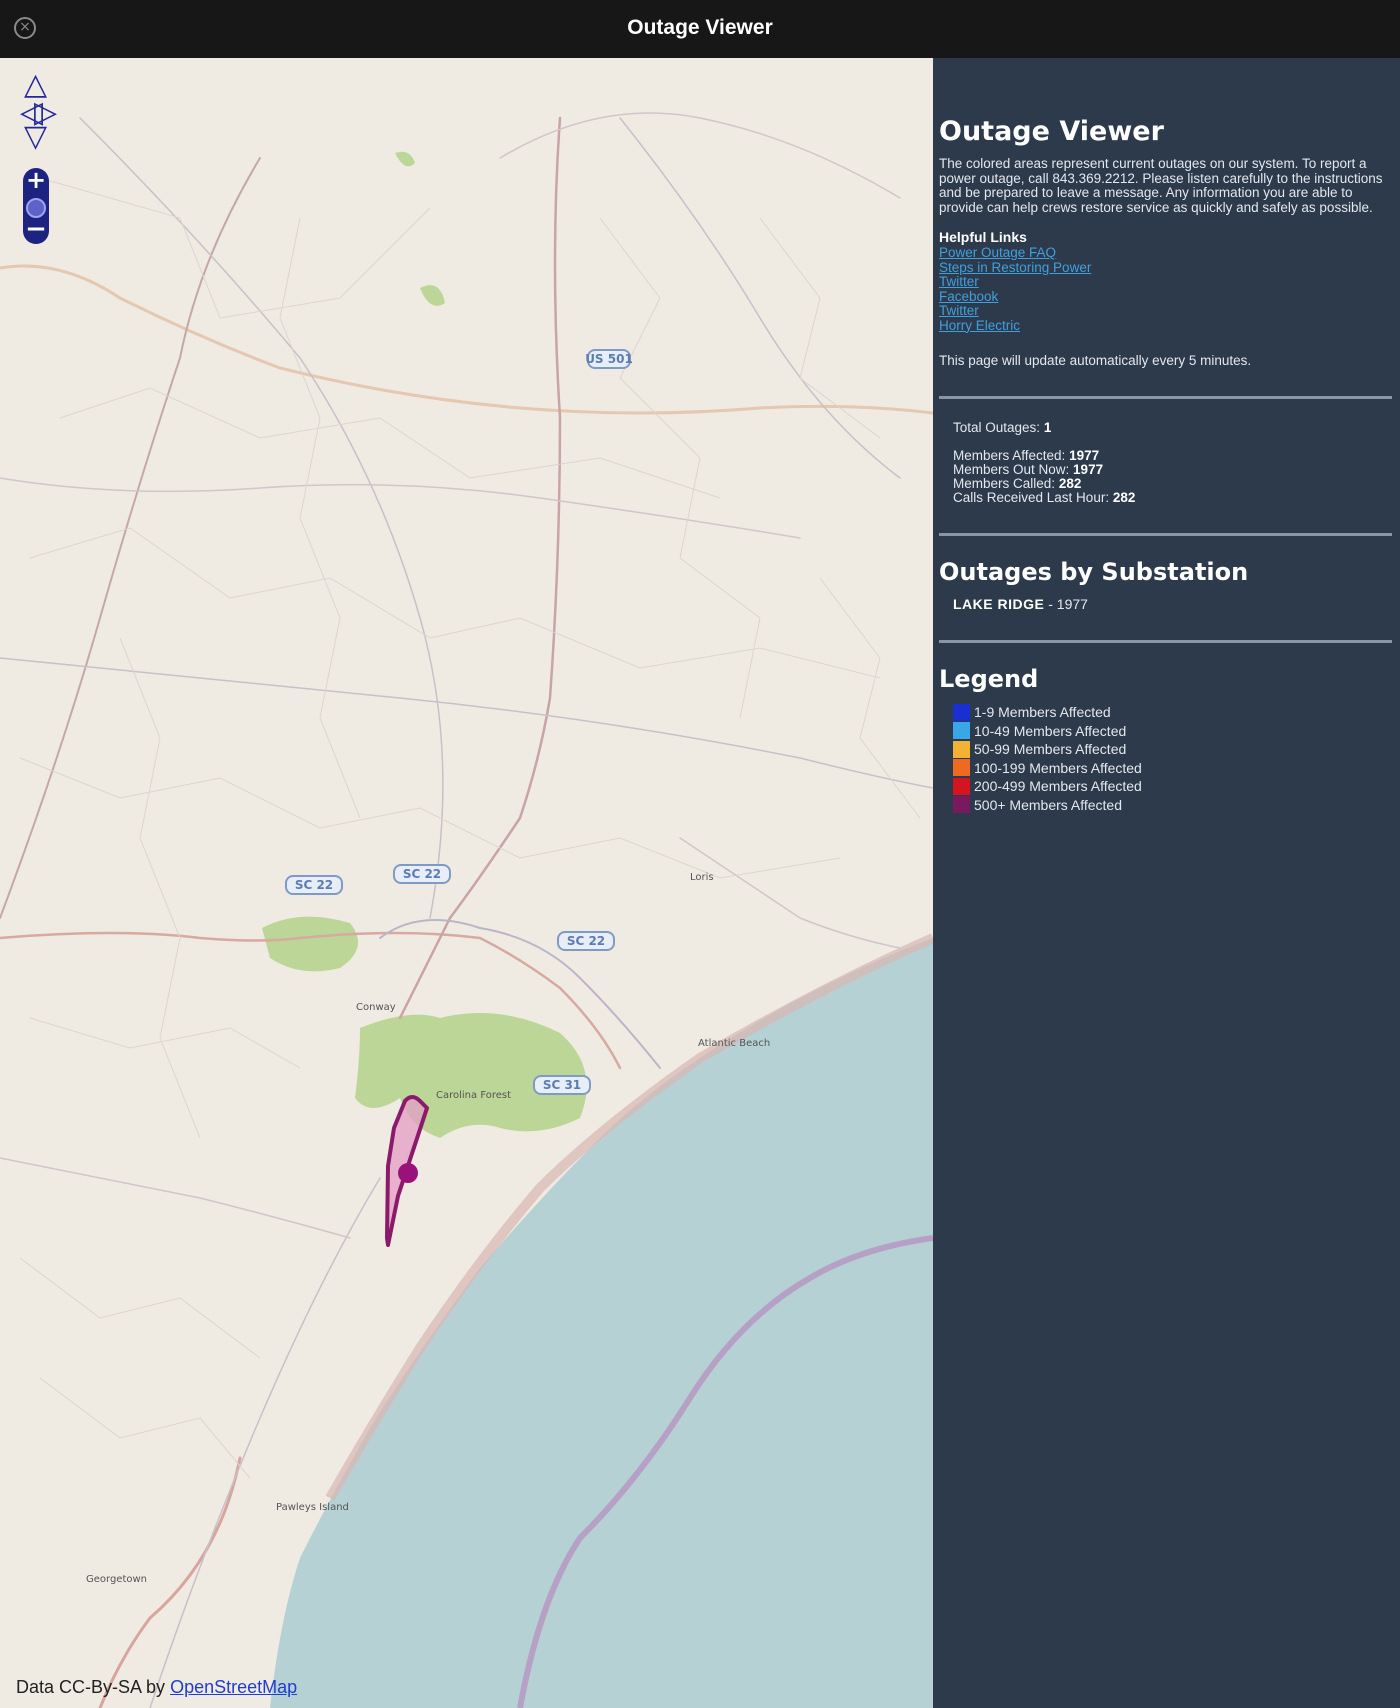  What do you see at coordinates (91, 1687) in the screenshot?
I see `attribution-text: Data CC-By-SA by` at bounding box center [91, 1687].